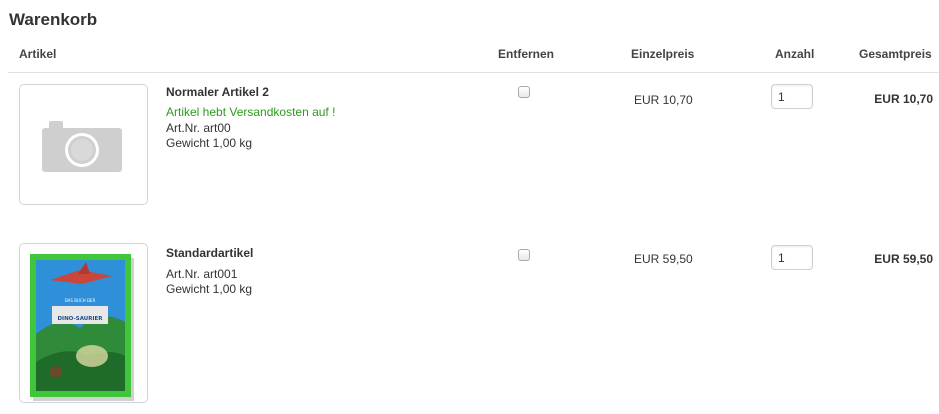 This screenshot has width=939, height=414. Describe the element at coordinates (80, 319) in the screenshot. I see `book-cover-title: DINO-SAURIER` at that location.